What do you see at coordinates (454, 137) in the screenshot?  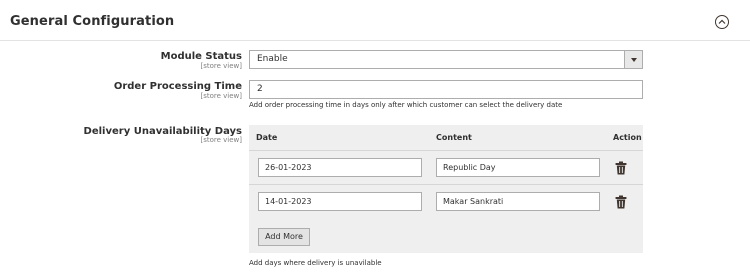 I see `column-header-content: Content` at bounding box center [454, 137].